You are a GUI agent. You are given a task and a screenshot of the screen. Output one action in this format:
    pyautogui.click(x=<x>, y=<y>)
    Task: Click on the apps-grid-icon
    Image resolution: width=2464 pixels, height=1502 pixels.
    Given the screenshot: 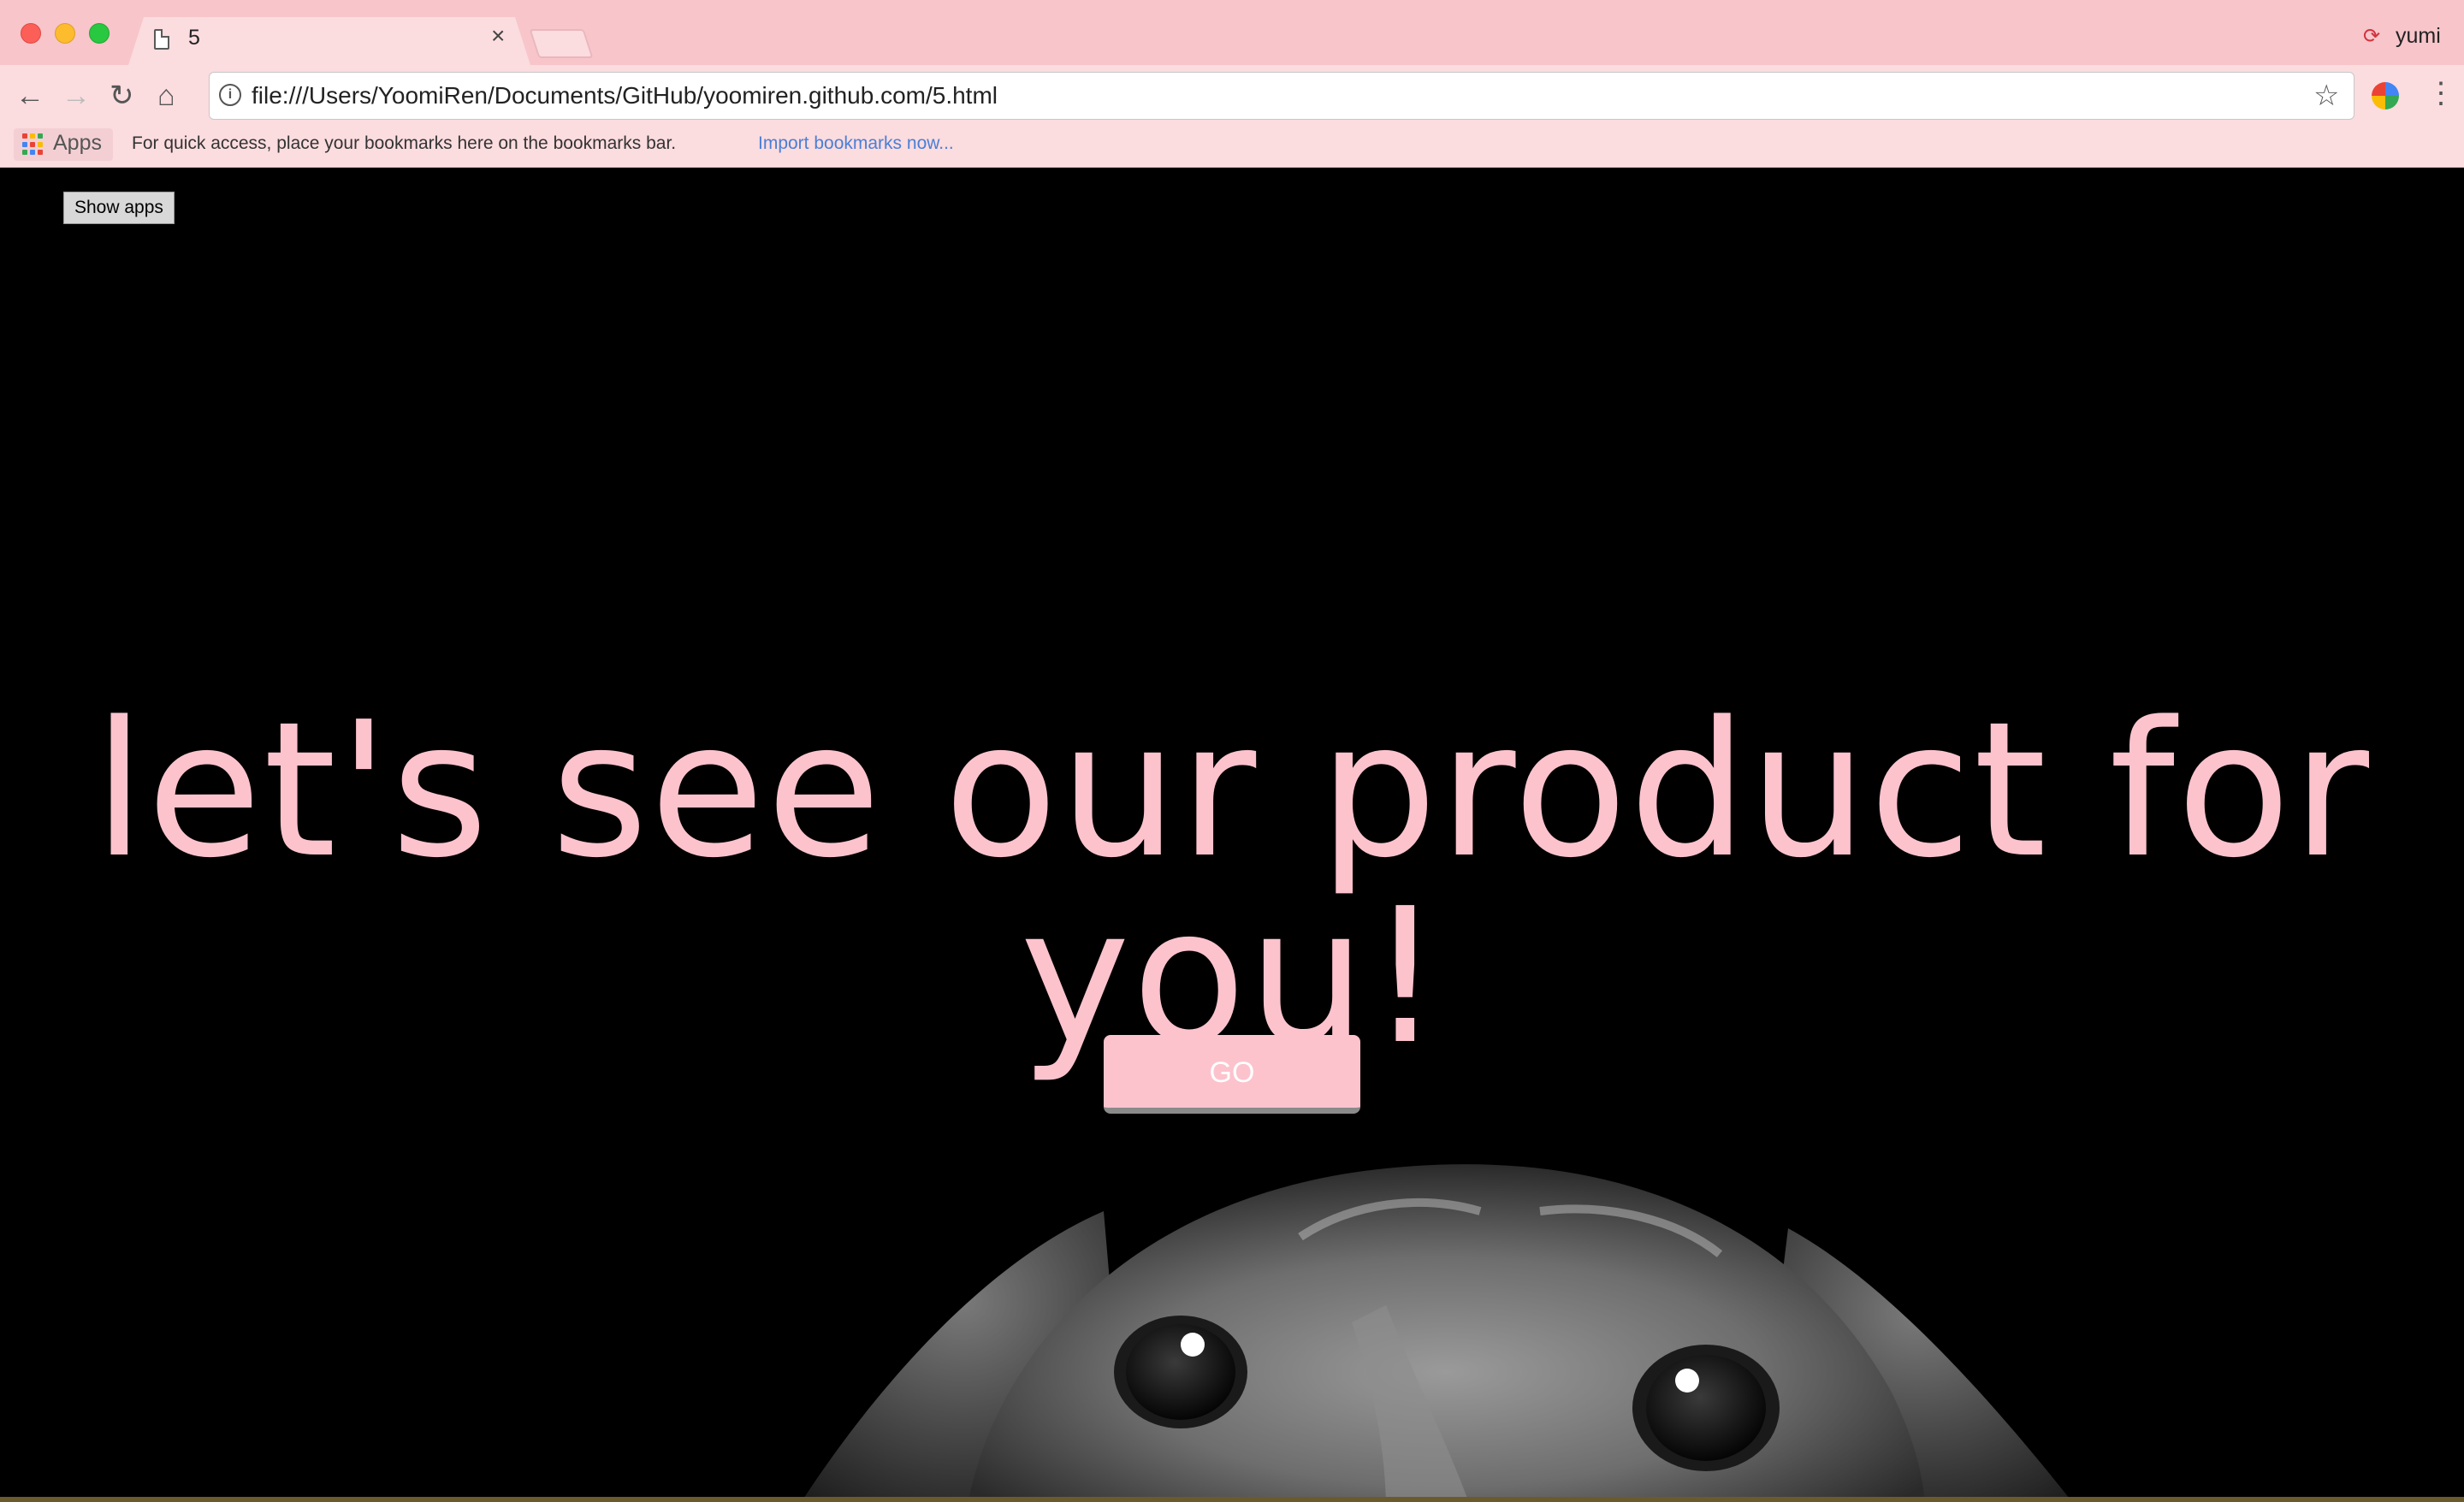 What is the action you would take?
    pyautogui.click(x=33, y=144)
    